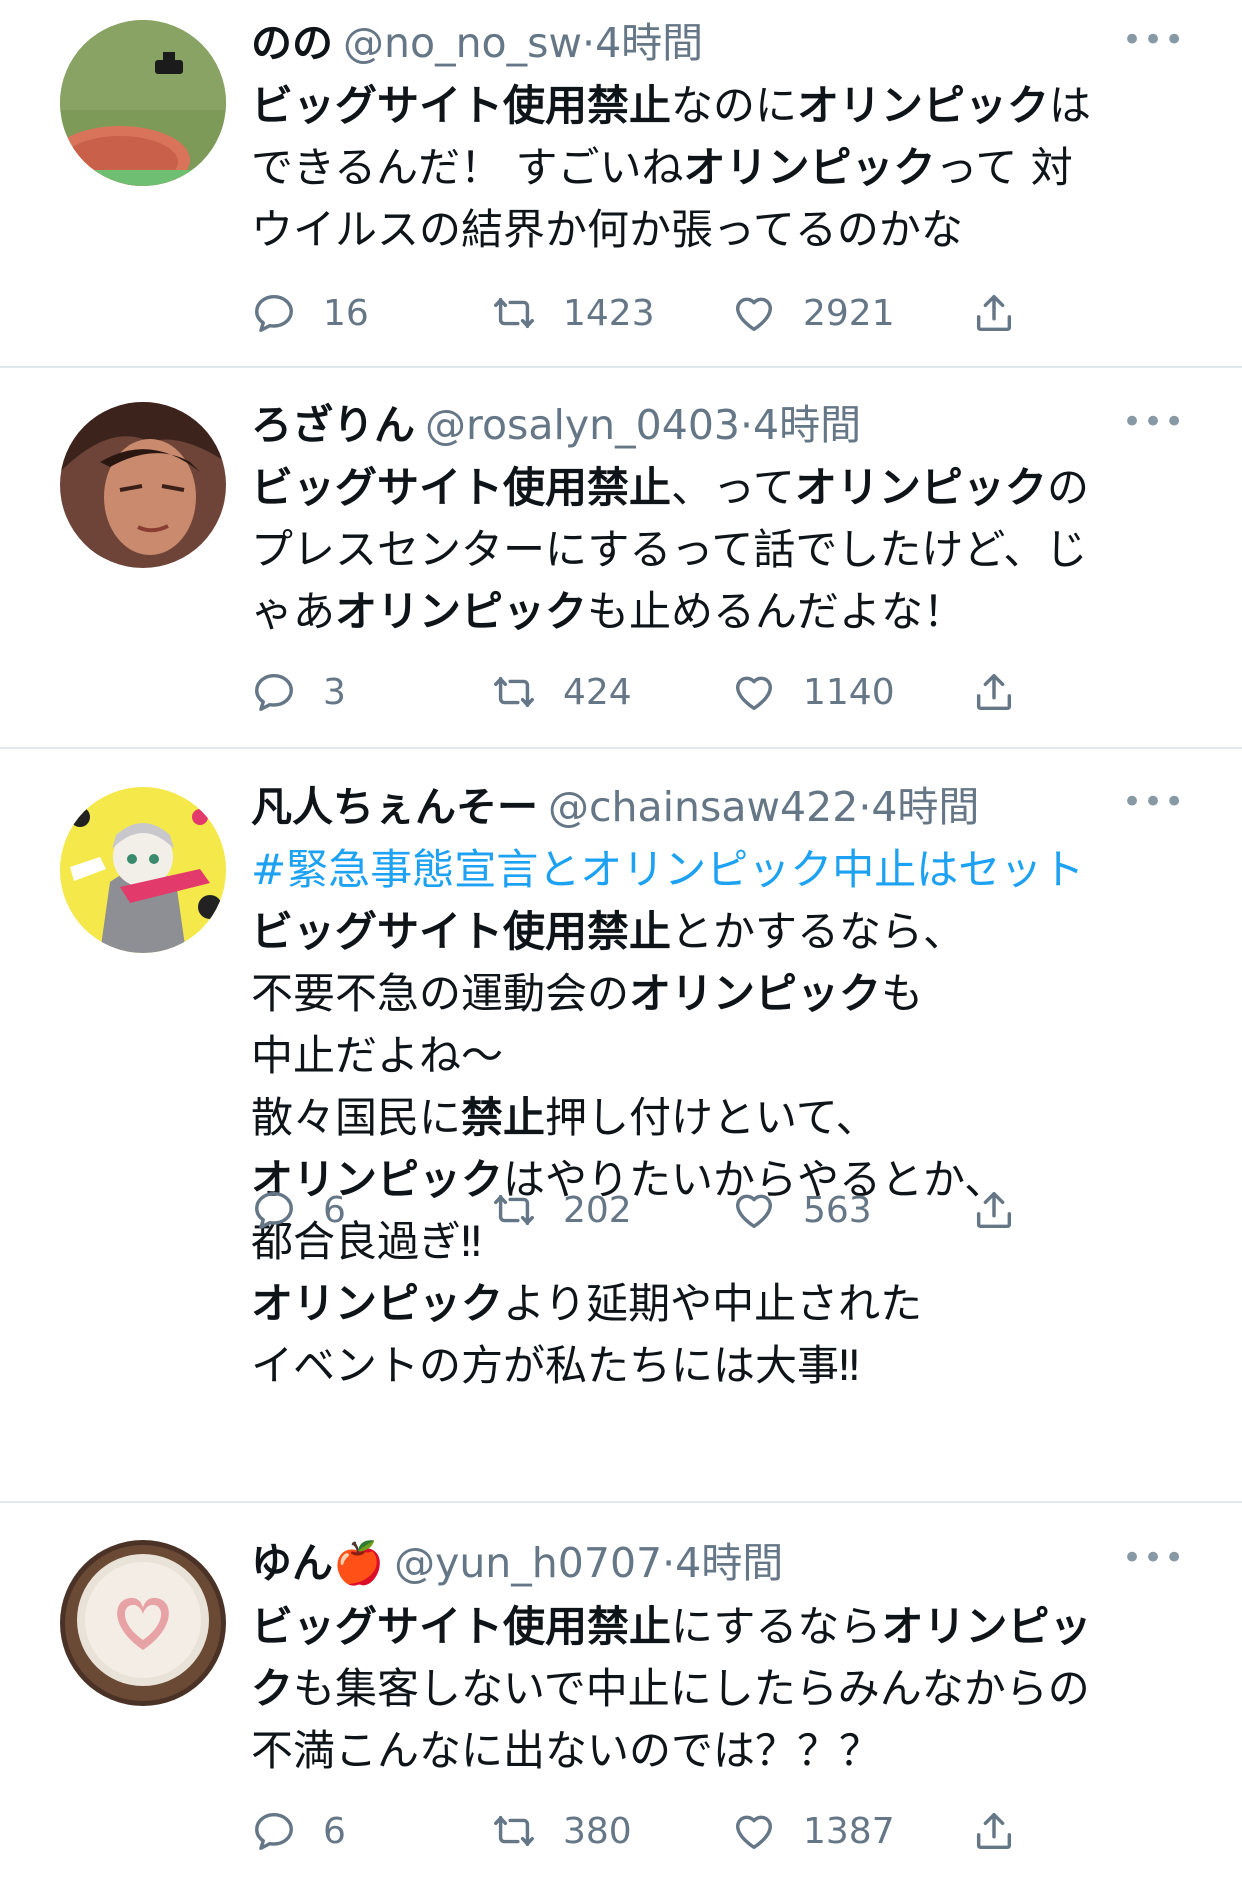  I want to click on tweet-header: ろざりん @rosalyn_0403·4時間, so click(711, 425).